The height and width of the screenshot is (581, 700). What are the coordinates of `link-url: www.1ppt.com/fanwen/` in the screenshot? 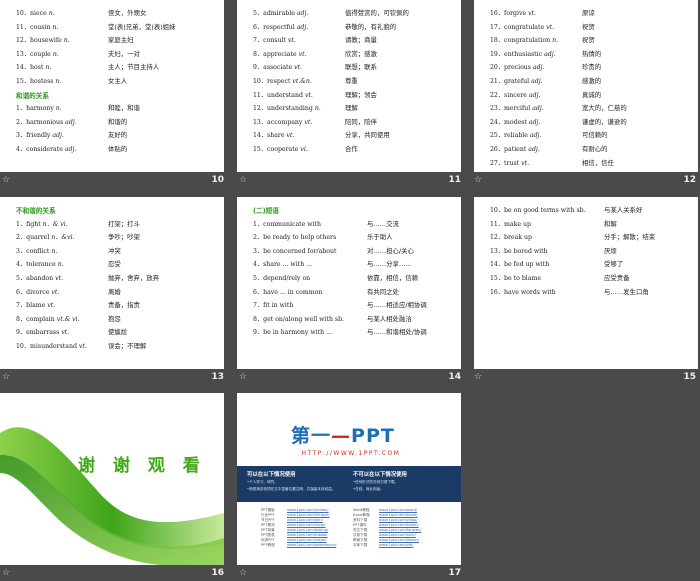 It's located at (400, 530).